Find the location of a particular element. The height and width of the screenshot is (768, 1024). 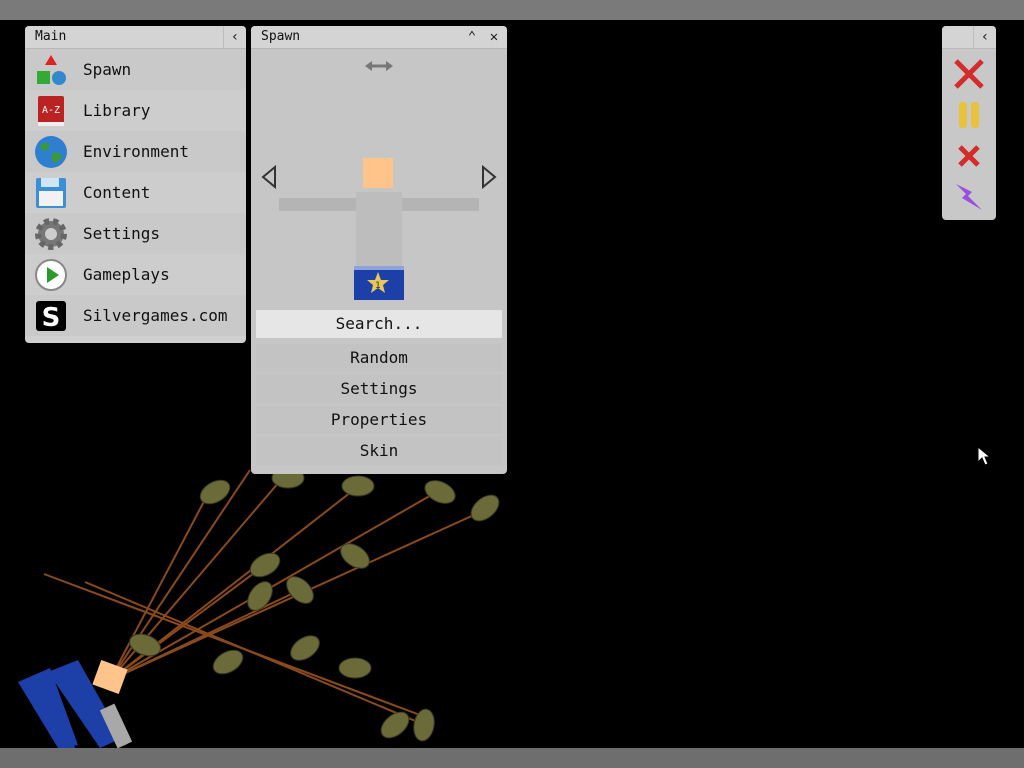

spawn-panel-title: Spawn ⌃ ✕ is located at coordinates (379, 37).